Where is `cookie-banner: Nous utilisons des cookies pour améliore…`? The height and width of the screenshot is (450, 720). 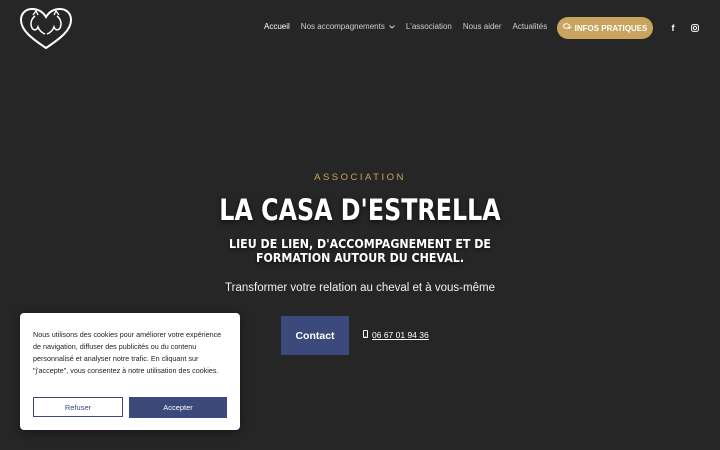
cookie-banner: Nous utilisons des cookies pour améliore… is located at coordinates (130, 371).